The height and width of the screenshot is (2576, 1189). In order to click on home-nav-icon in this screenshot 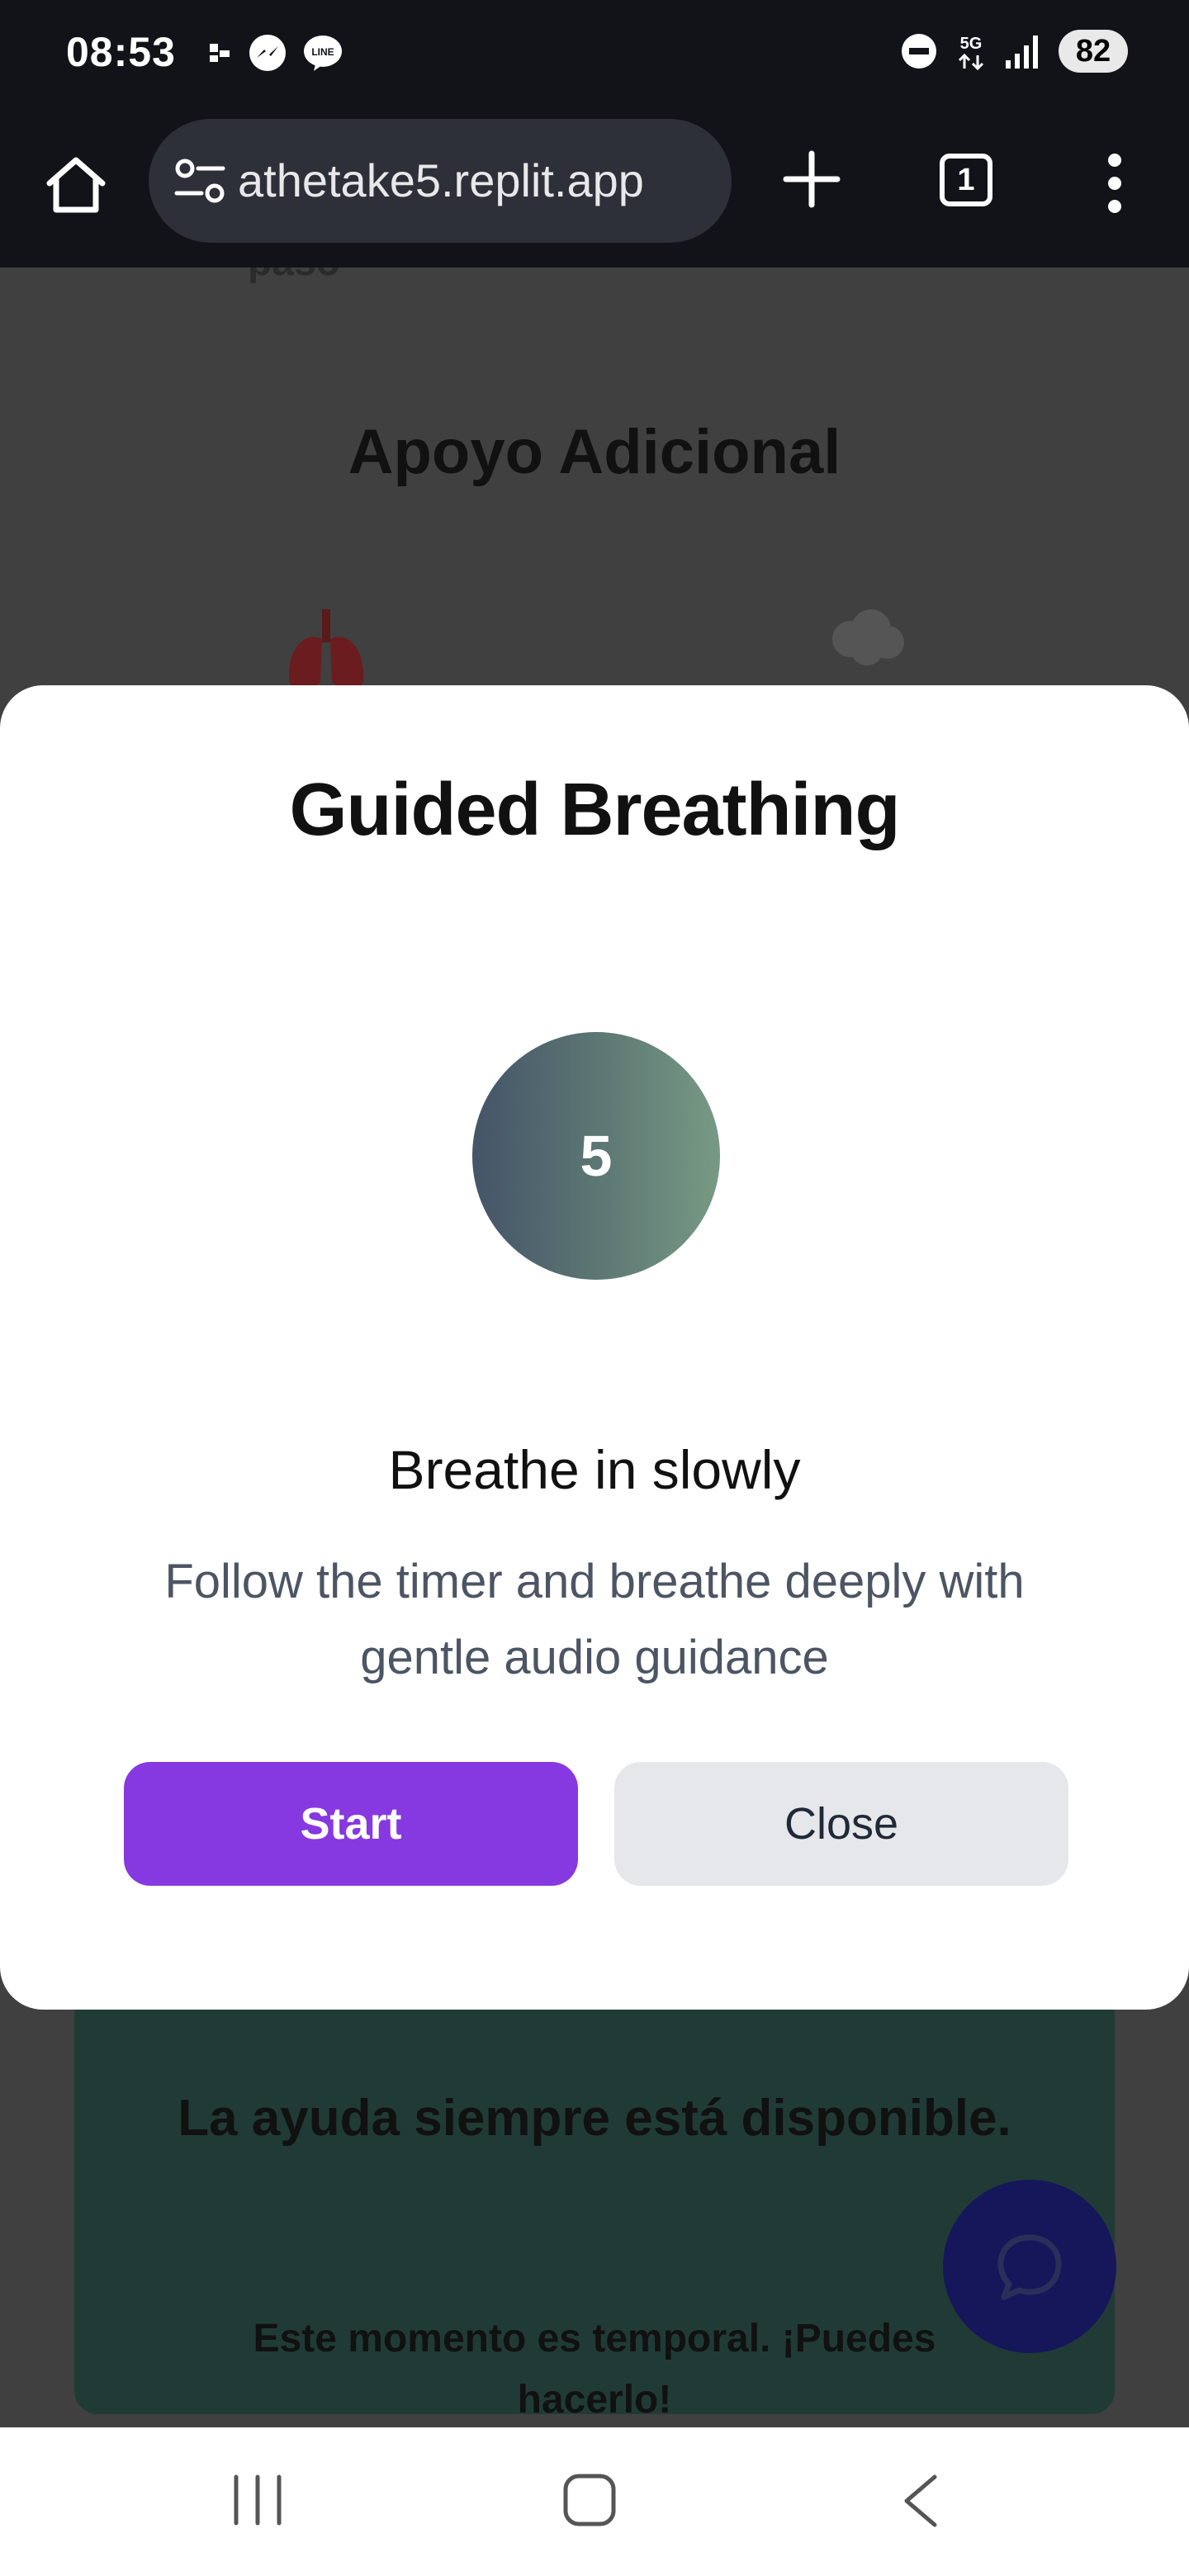, I will do `click(589, 2500)`.